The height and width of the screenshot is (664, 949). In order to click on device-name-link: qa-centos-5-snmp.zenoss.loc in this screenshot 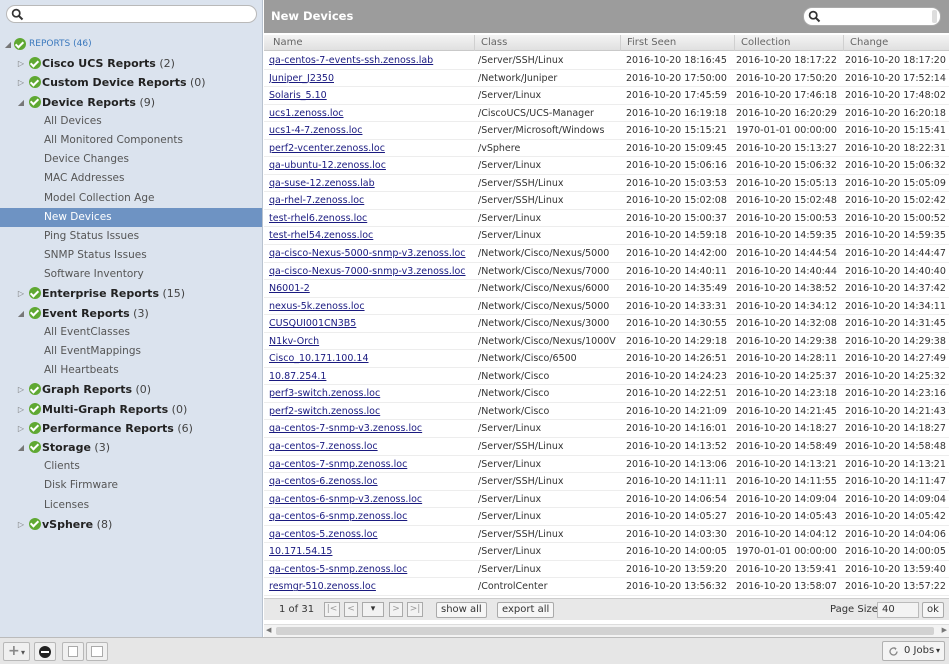, I will do `click(370, 570)`.